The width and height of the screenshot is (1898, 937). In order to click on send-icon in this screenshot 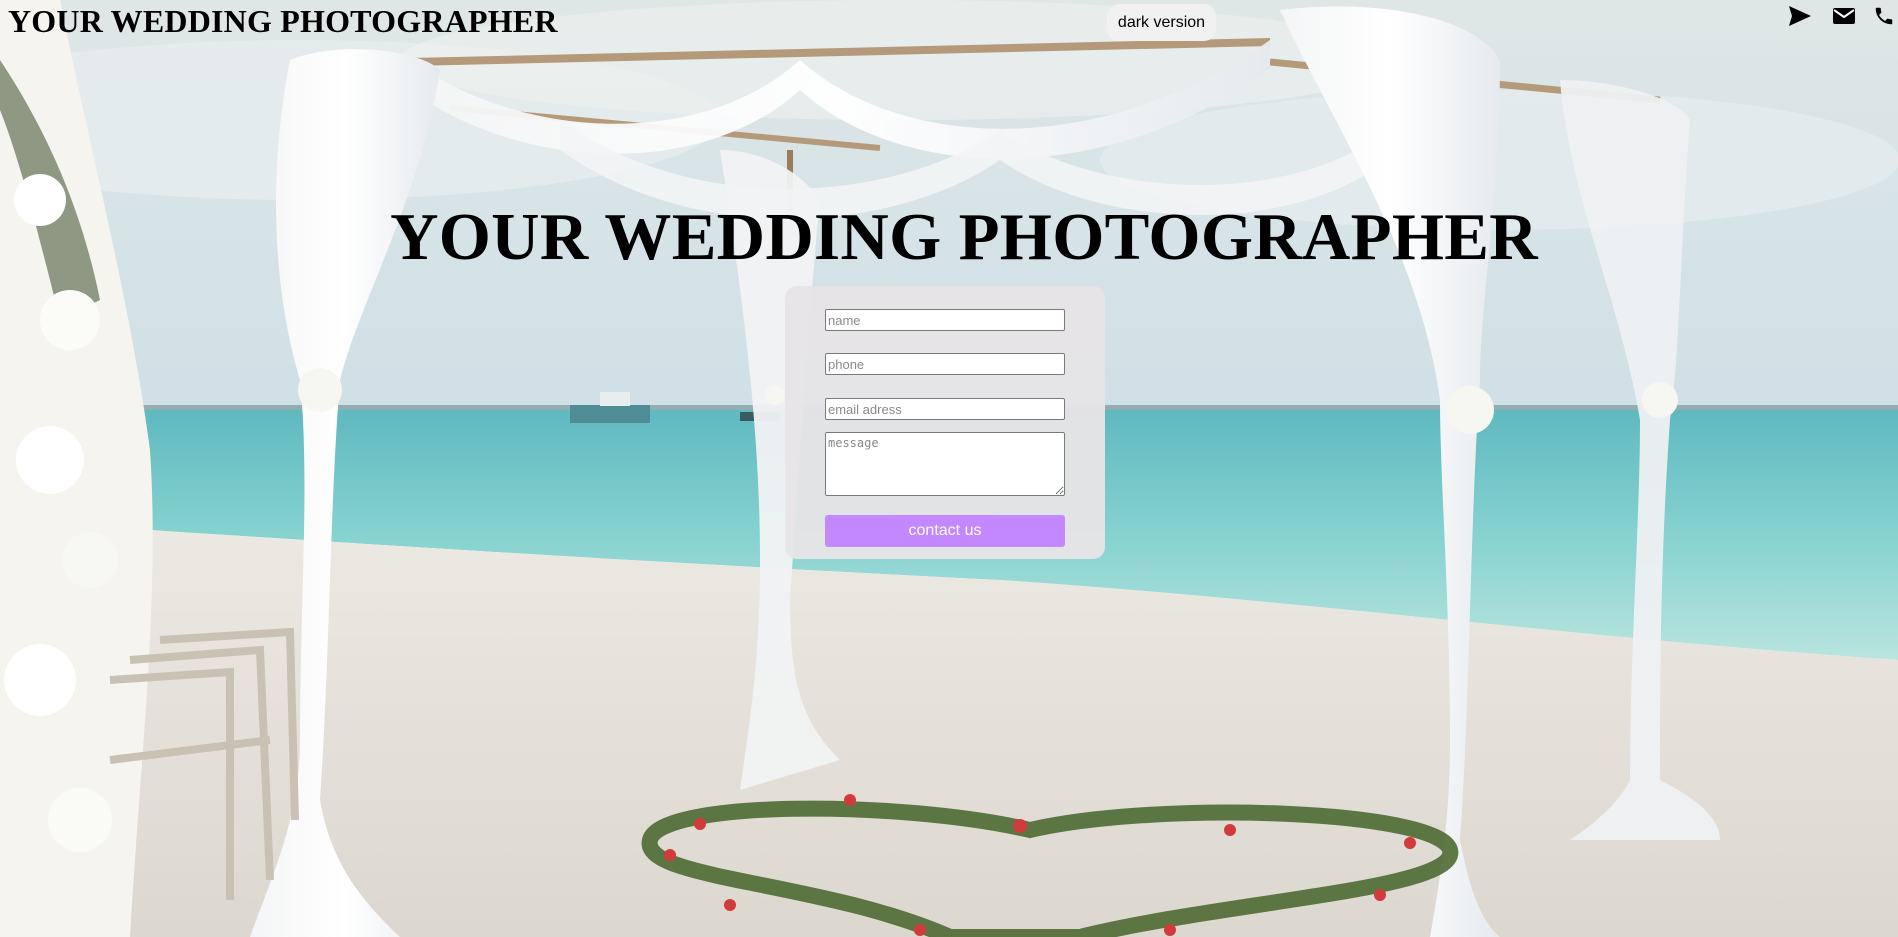, I will do `click(1800, 16)`.